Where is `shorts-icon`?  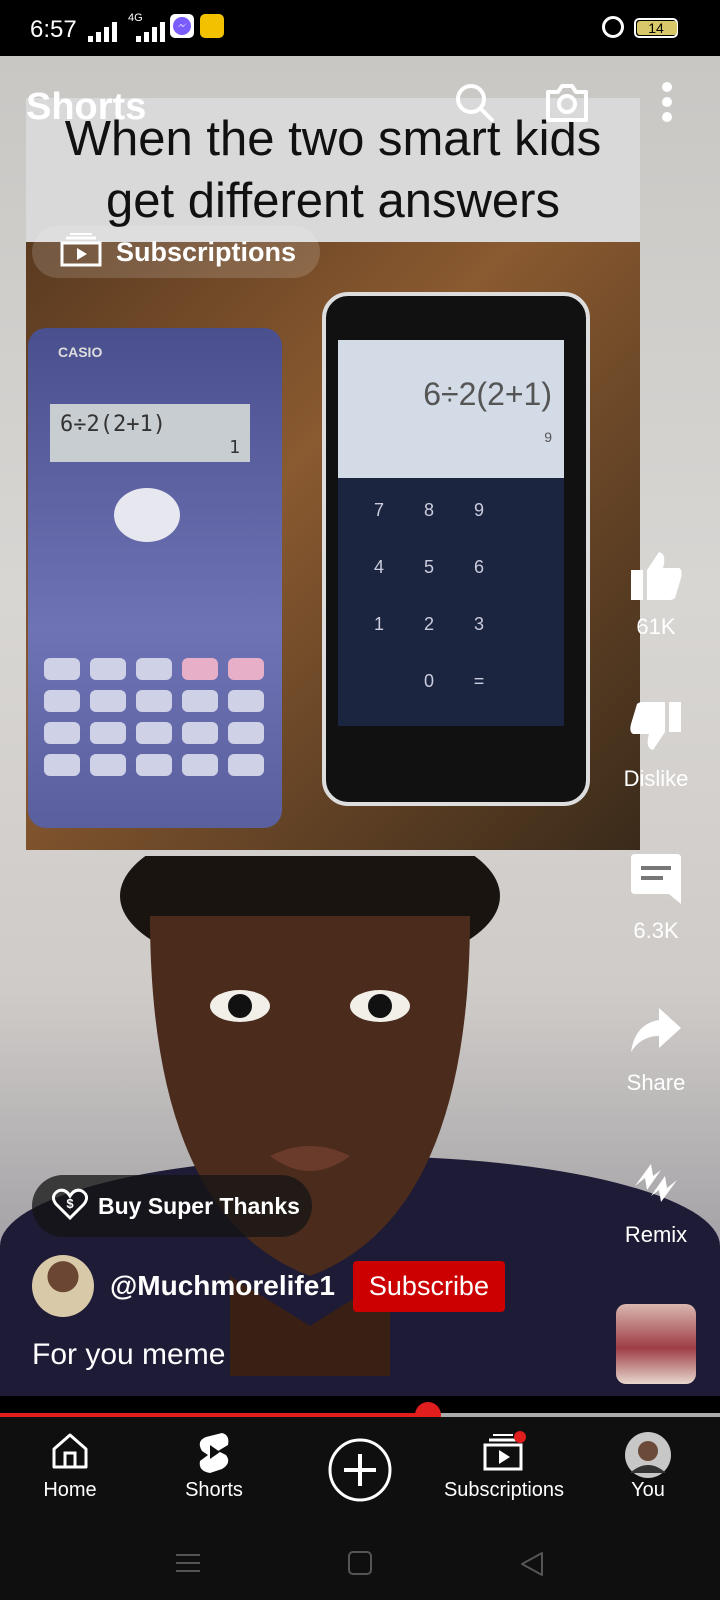
shorts-icon is located at coordinates (214, 1454).